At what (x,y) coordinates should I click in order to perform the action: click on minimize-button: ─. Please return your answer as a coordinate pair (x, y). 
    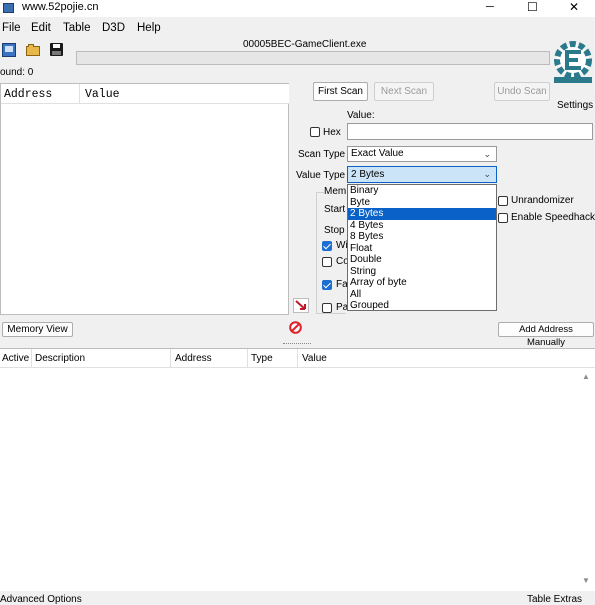
    Looking at the image, I should click on (490, 7).